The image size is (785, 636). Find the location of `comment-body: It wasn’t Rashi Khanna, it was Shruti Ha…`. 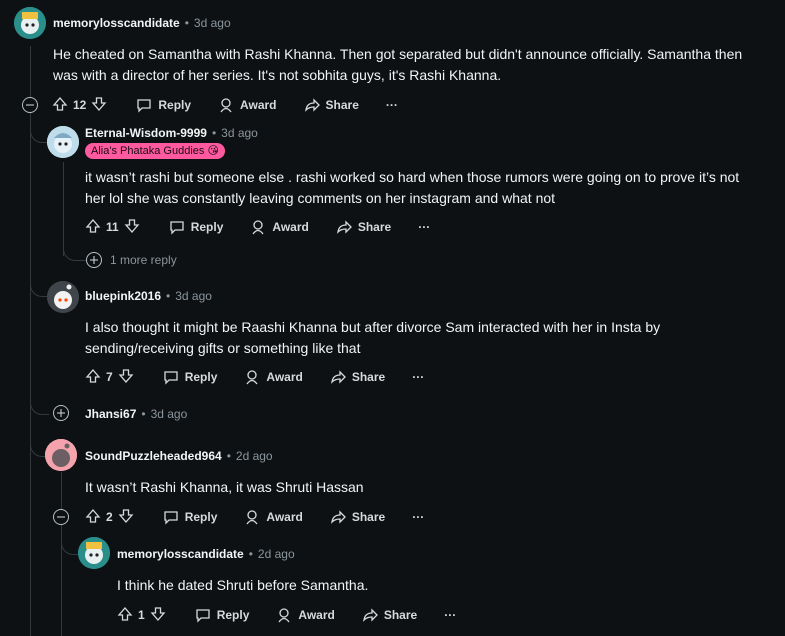

comment-body: It wasn’t Rashi Khanna, it was Shruti Ha… is located at coordinates (224, 487).